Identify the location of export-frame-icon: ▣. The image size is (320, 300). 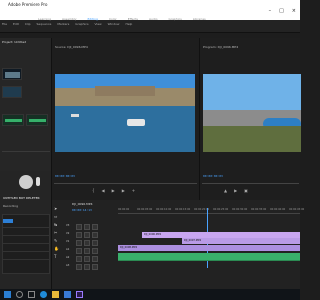
(246, 190).